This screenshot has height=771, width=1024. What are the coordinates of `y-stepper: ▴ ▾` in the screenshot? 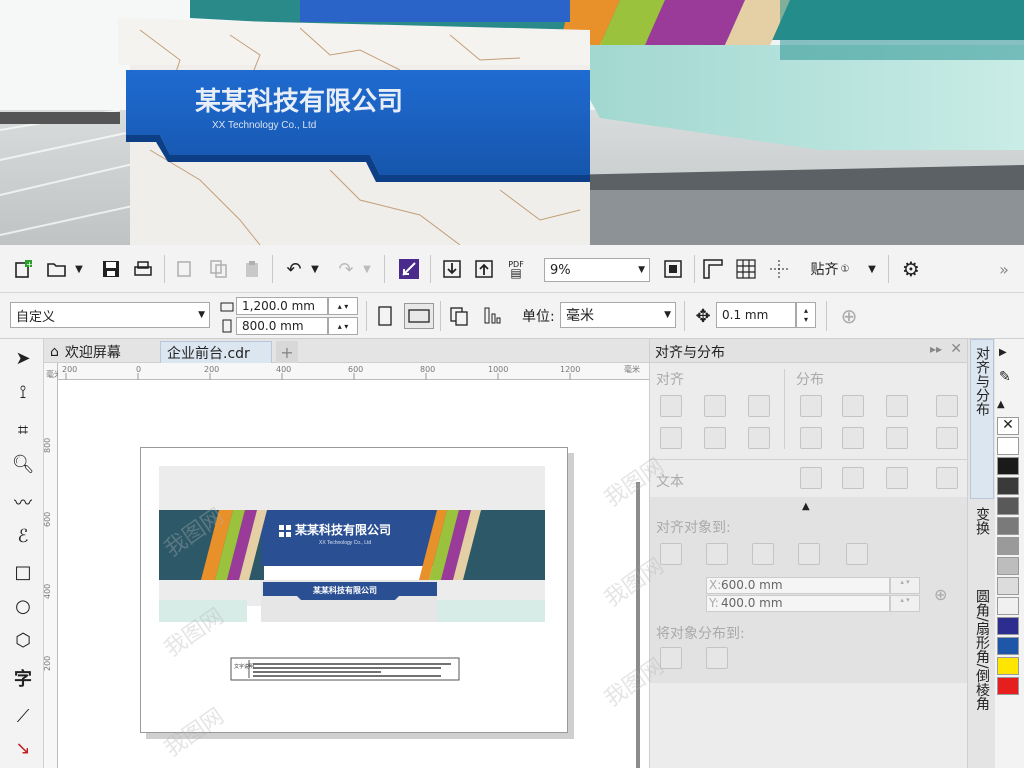 It's located at (905, 603).